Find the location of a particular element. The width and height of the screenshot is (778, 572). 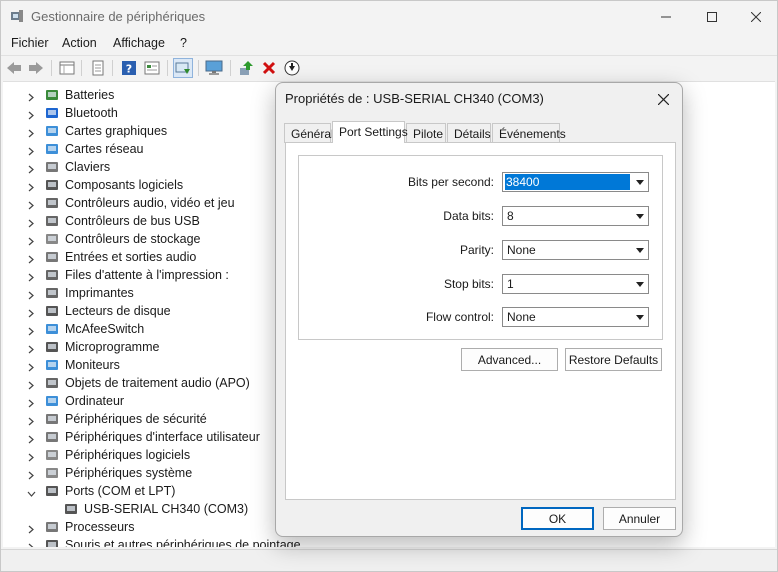

cancel-button: Annuler is located at coordinates (639, 518).